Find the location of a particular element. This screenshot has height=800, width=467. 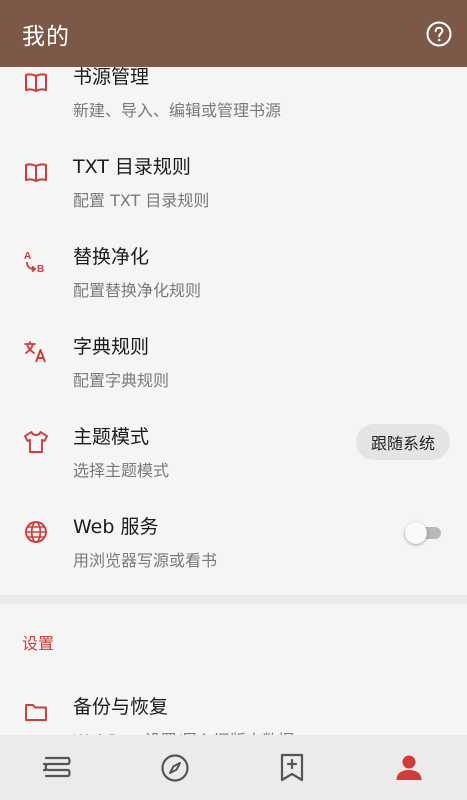

bookshelf-icon is located at coordinates (57, 766).